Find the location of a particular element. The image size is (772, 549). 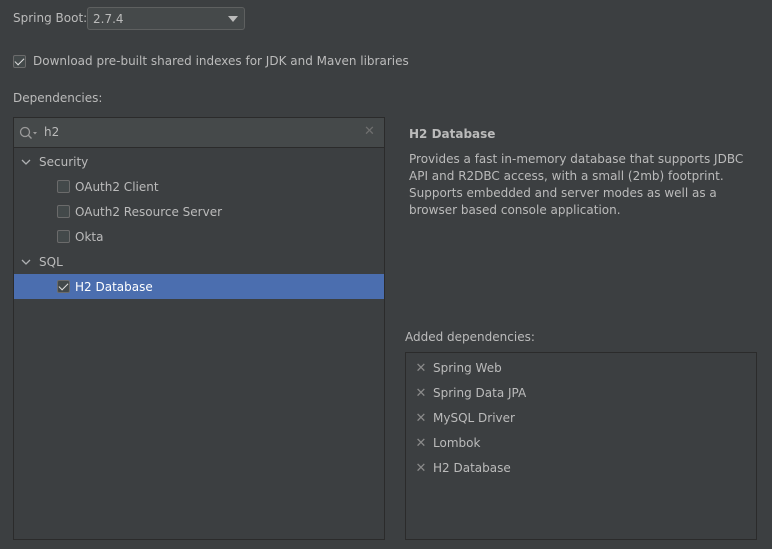

tree-group-sql: SQL is located at coordinates (199, 261).